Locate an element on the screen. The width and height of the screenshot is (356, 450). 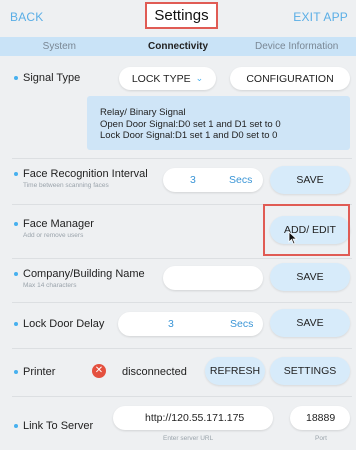
server-port-caption: Port is located at coordinates (321, 438).